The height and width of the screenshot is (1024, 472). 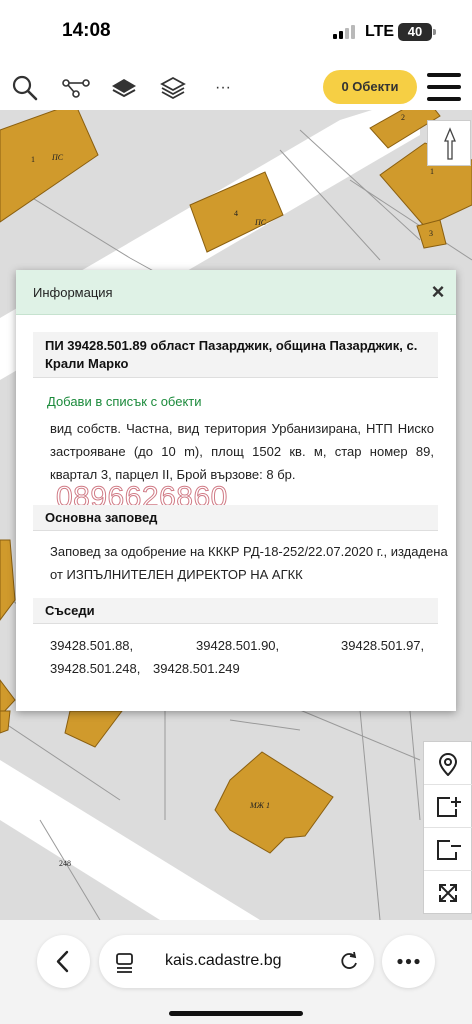 I want to click on neighbor-item: 39428.501.248,, so click(x=95, y=668).